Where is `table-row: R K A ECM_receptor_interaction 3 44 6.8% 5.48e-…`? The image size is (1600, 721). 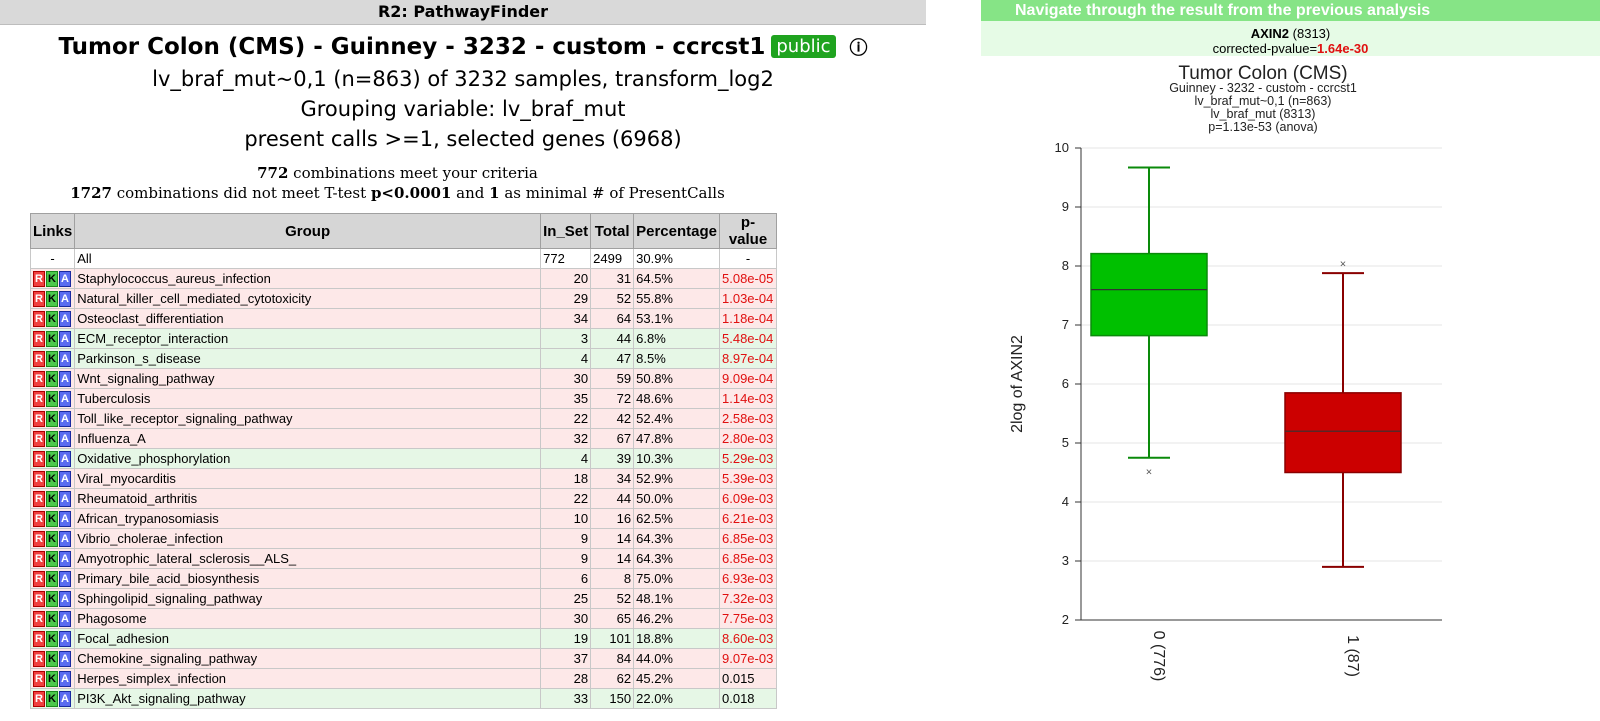
table-row: R K A ECM_receptor_interaction 3 44 6.8% 5.48e-… is located at coordinates (403, 338).